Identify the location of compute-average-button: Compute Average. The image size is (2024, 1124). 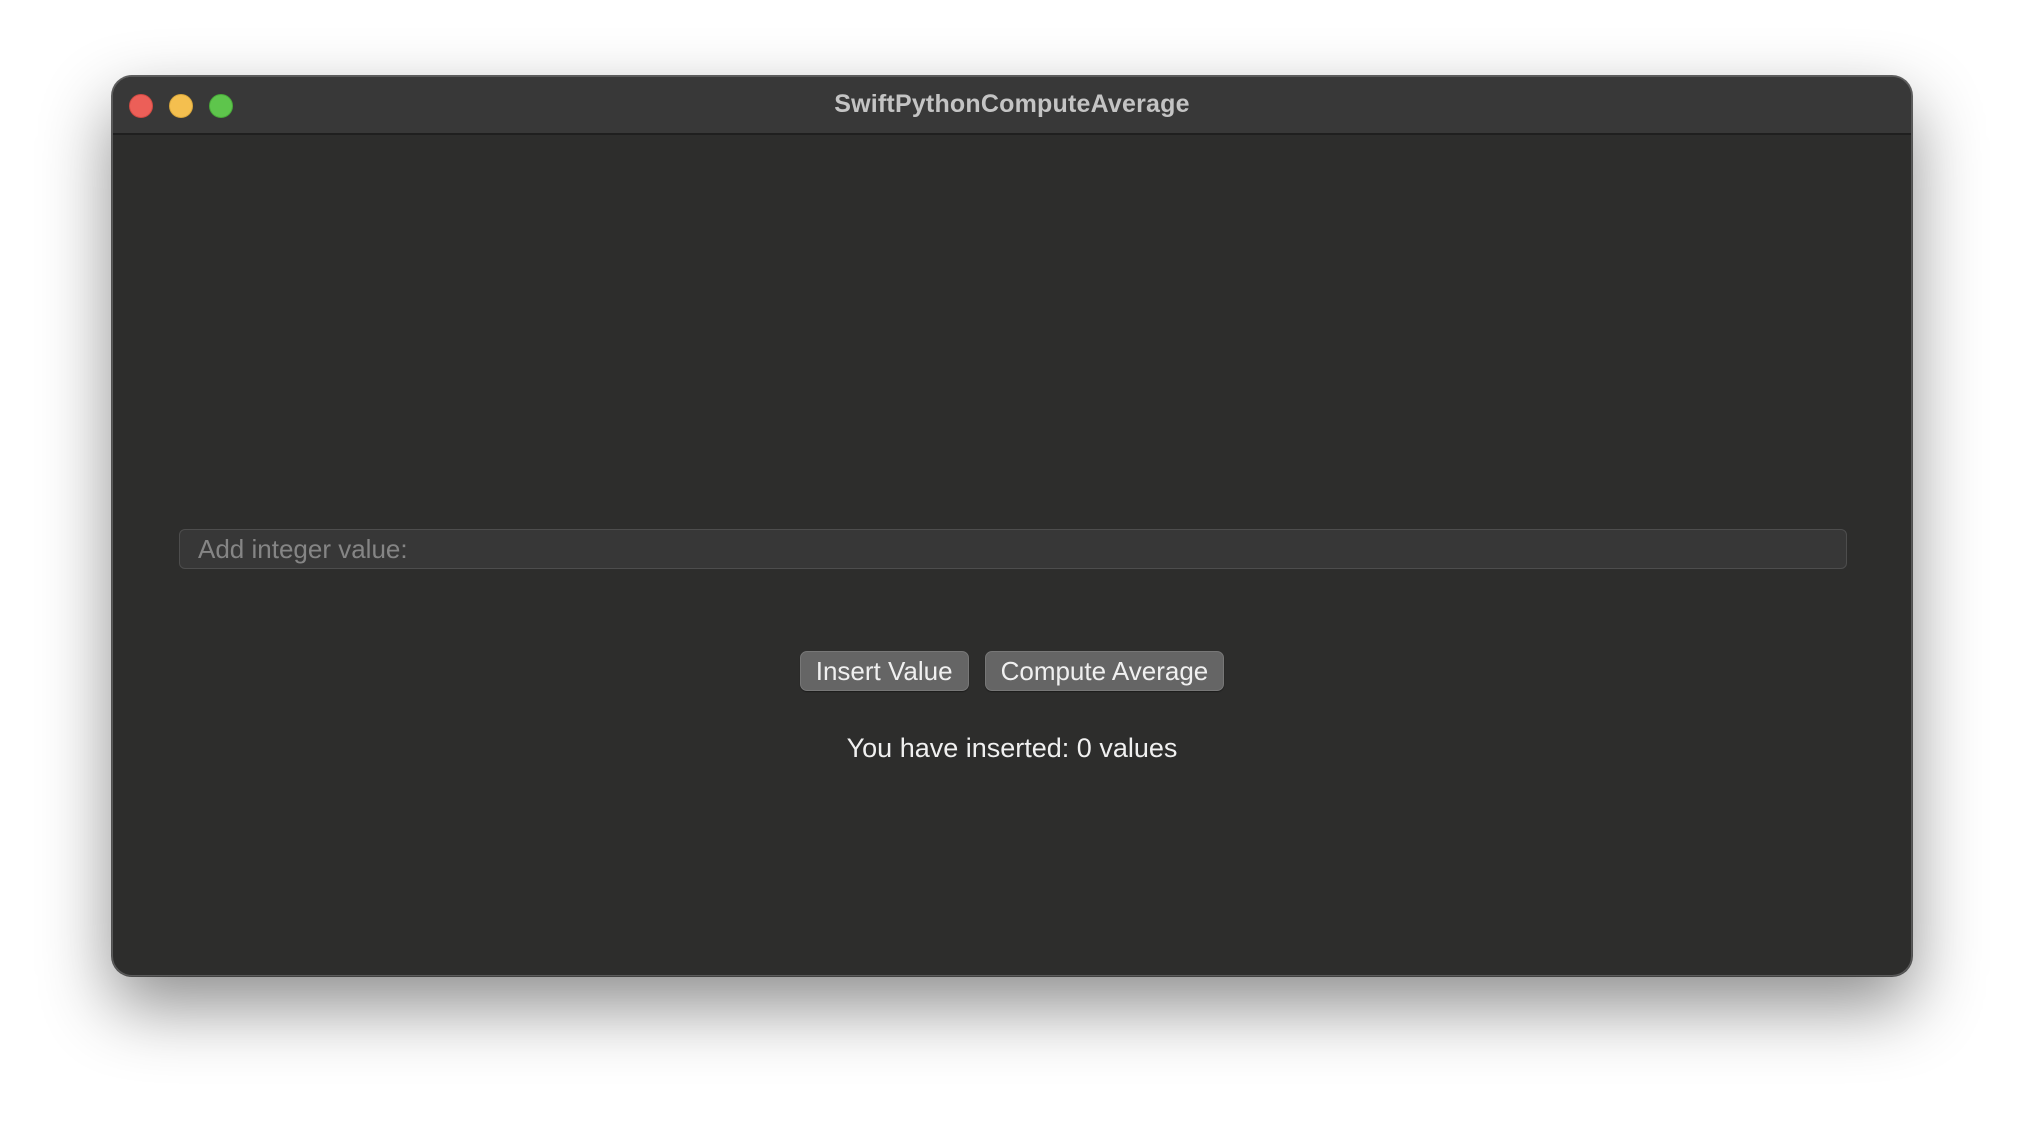
(1104, 671).